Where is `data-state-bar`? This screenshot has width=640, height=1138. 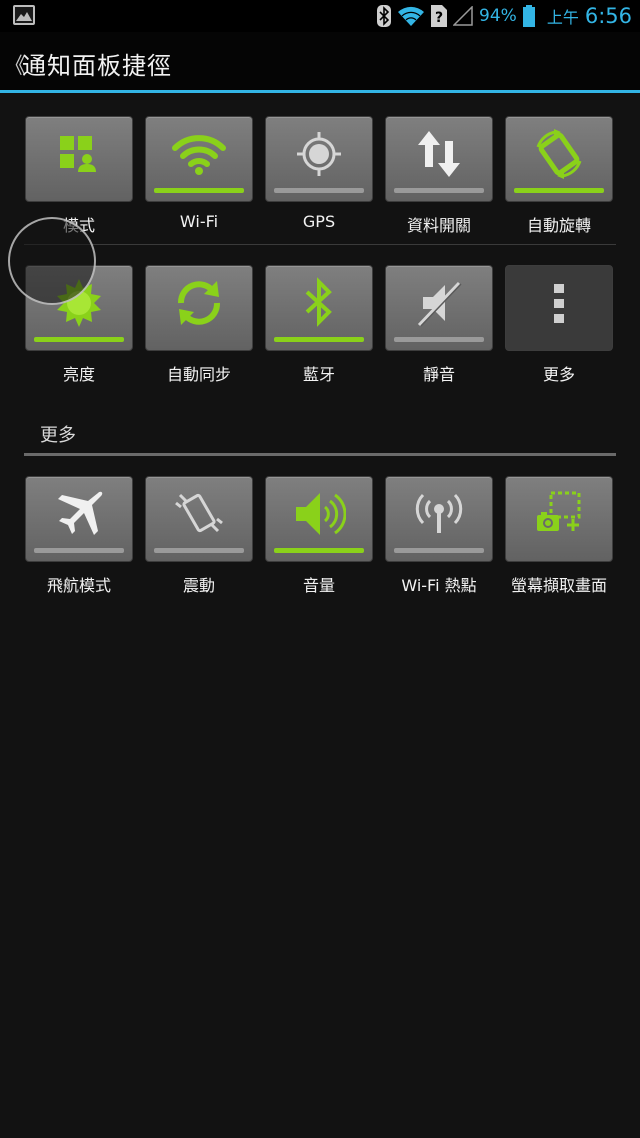
data-state-bar is located at coordinates (439, 190).